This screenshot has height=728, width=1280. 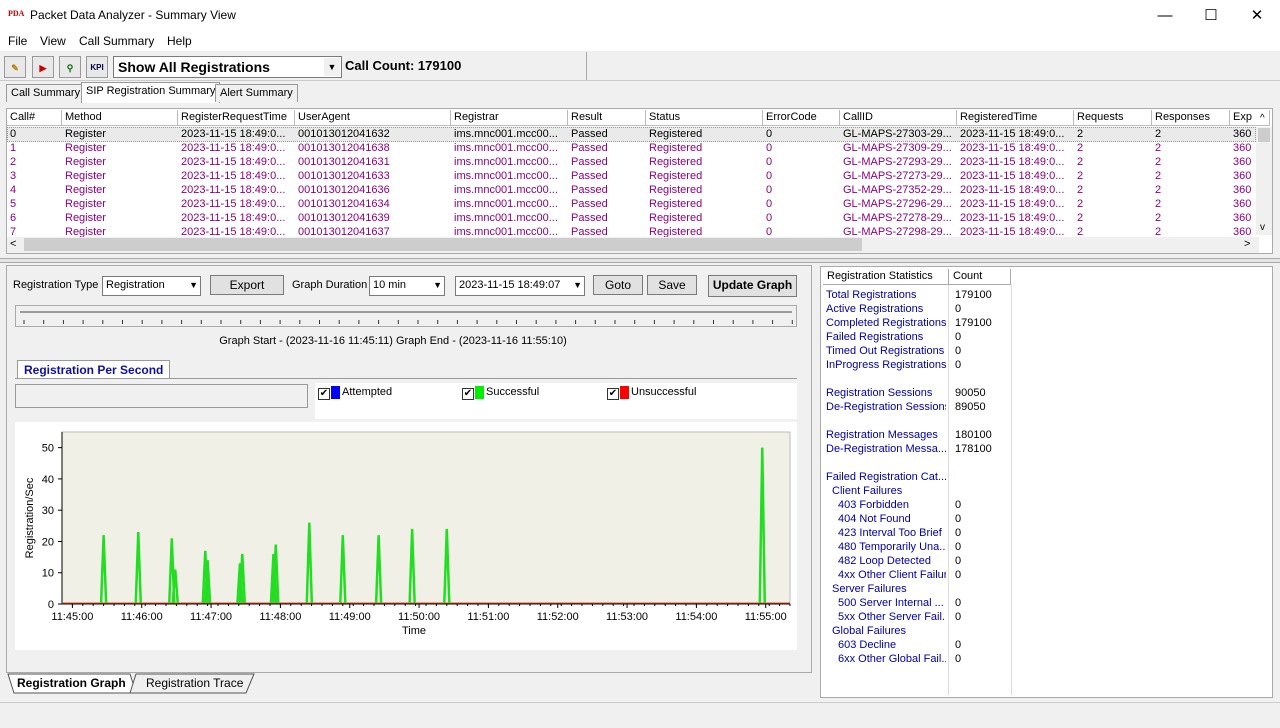 I want to click on cell-user-agent: 001013012041633, so click(x=373, y=177).